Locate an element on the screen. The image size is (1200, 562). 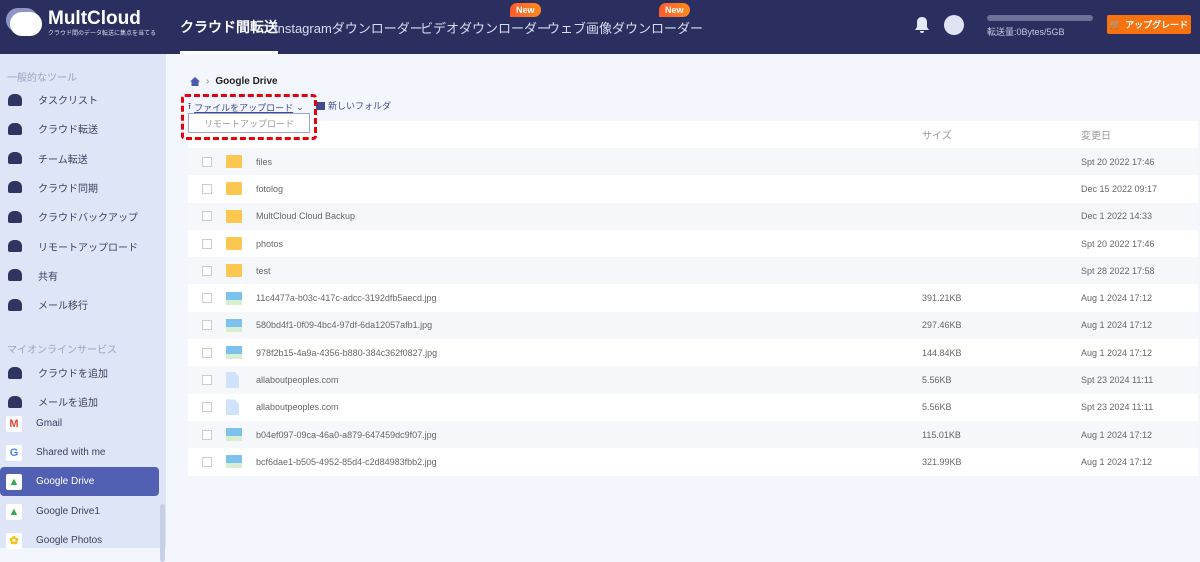
image-file-icon is located at coordinates (234, 462).